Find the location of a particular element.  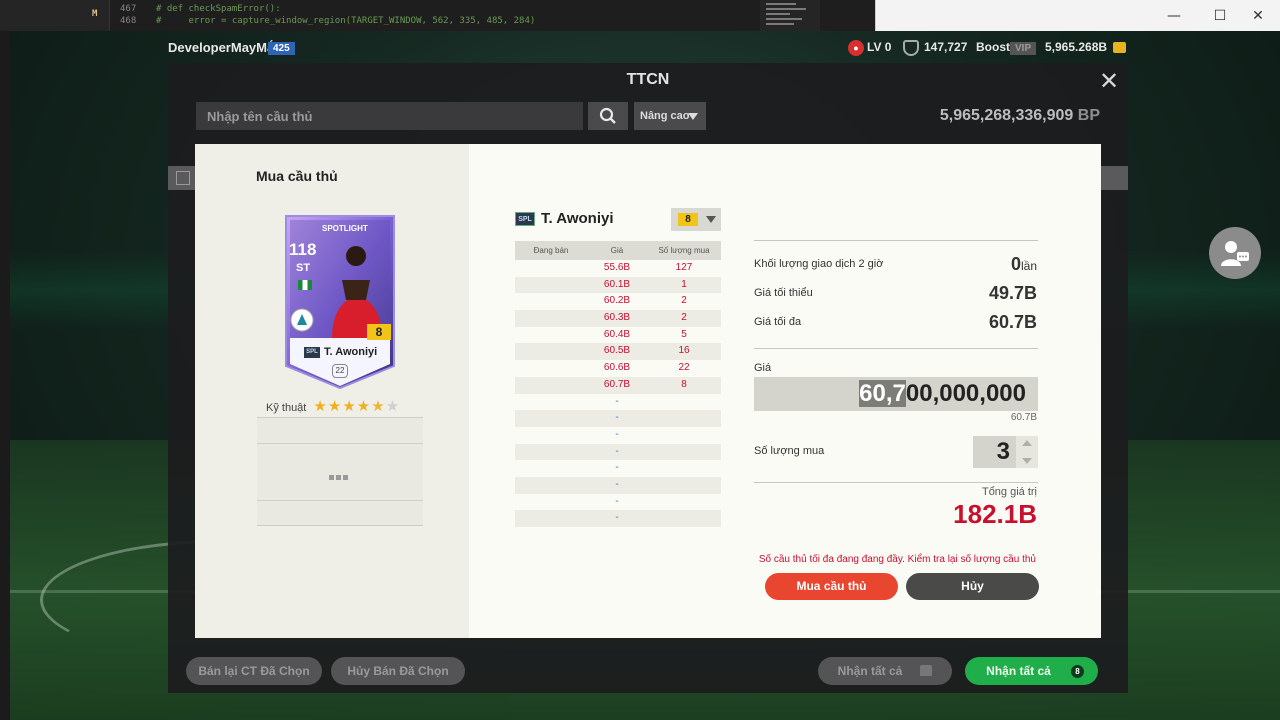

total-value: 182.1B is located at coordinates (995, 514).